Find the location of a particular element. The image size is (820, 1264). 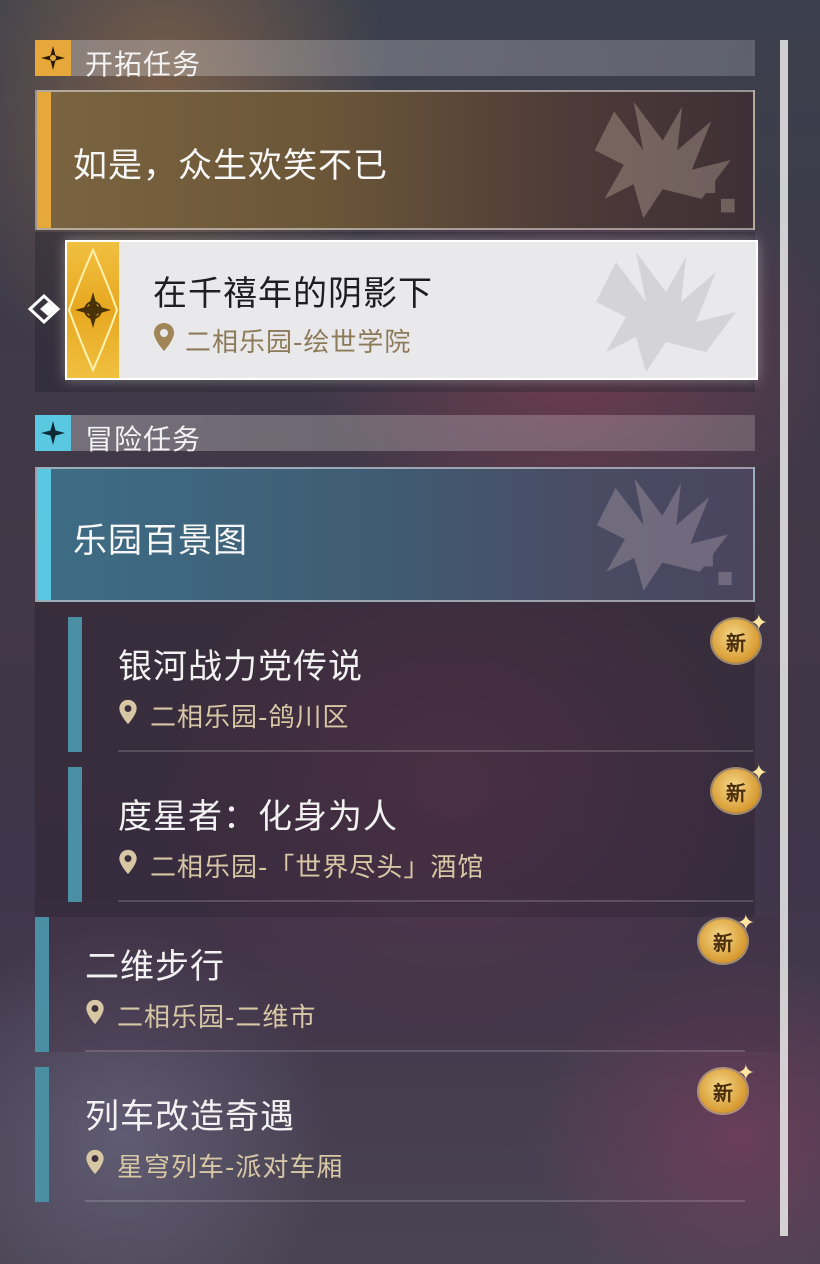

quest-title: 列车改造奇遇 is located at coordinates (190, 1117).